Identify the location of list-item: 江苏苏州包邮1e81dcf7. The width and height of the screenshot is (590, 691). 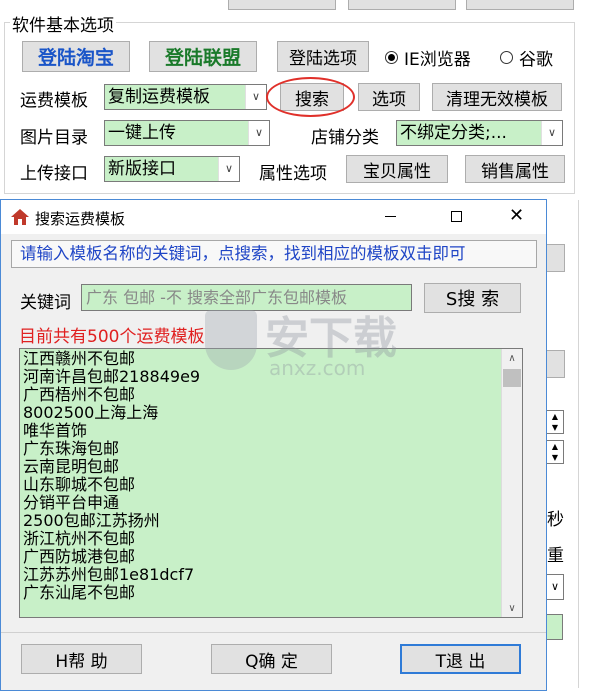
(271, 575).